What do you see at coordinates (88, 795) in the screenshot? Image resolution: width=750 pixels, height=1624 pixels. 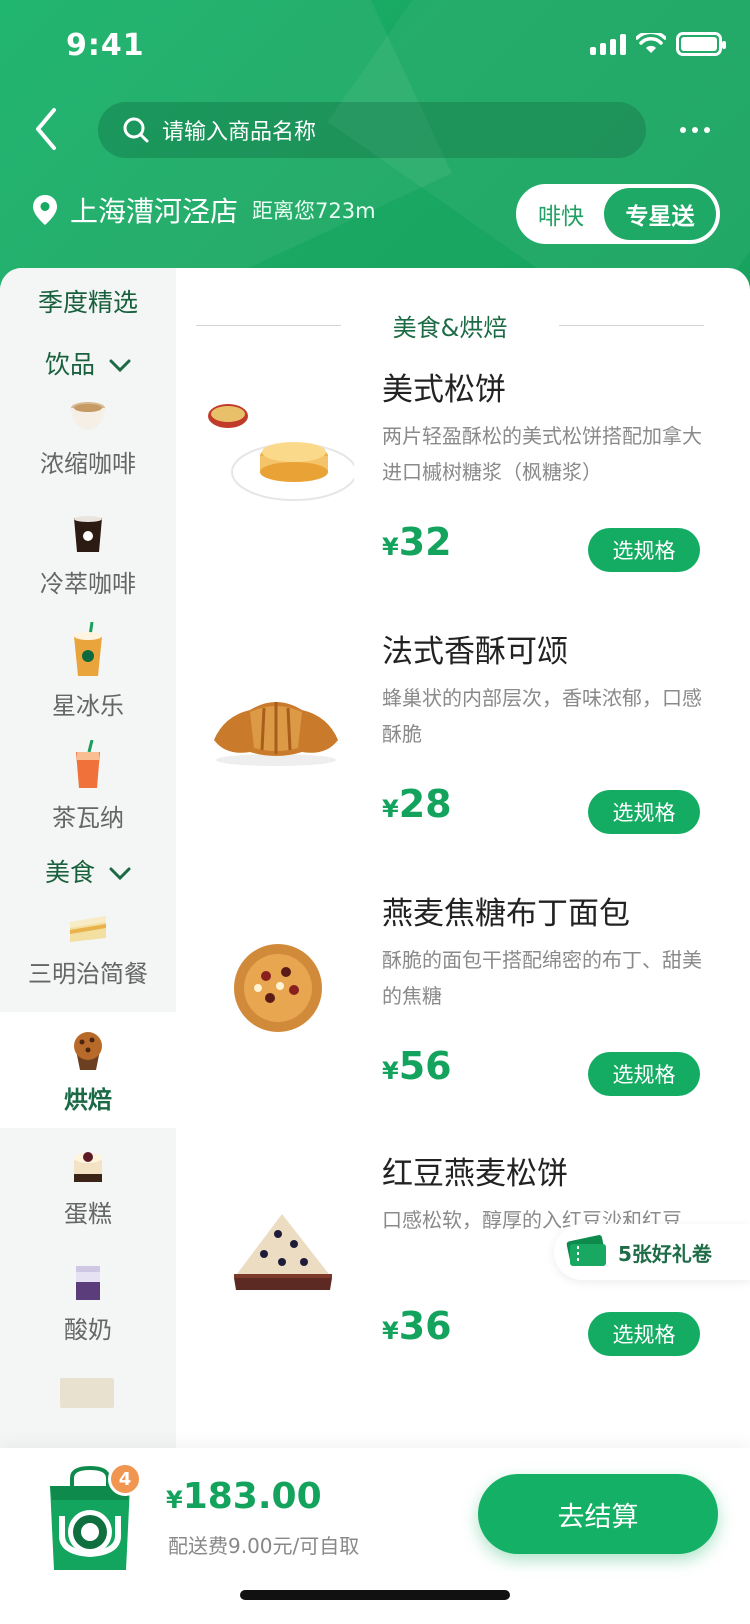 I see `sidebar-item-teavana: 茶瓦纳` at bounding box center [88, 795].